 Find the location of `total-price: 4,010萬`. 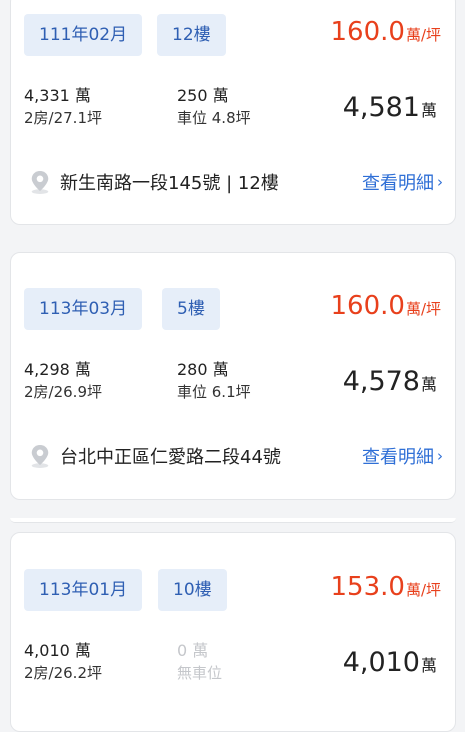

total-price: 4,010萬 is located at coordinates (390, 662).